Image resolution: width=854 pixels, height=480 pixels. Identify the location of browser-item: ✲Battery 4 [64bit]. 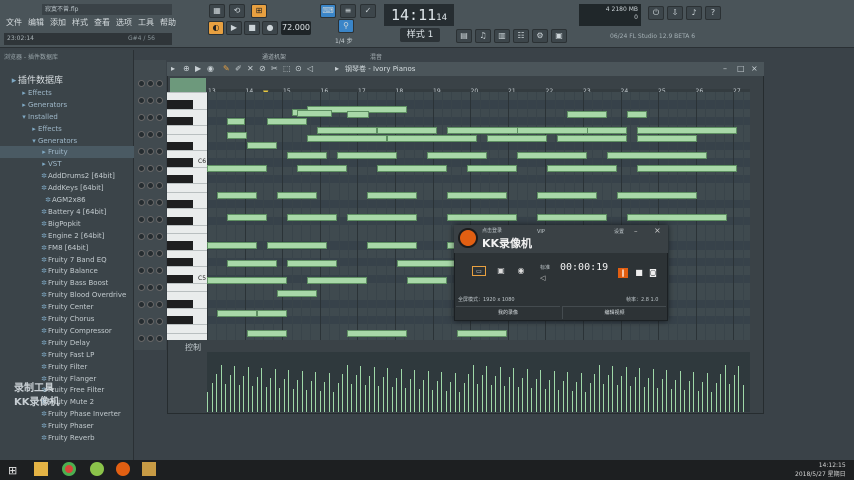
(67, 212).